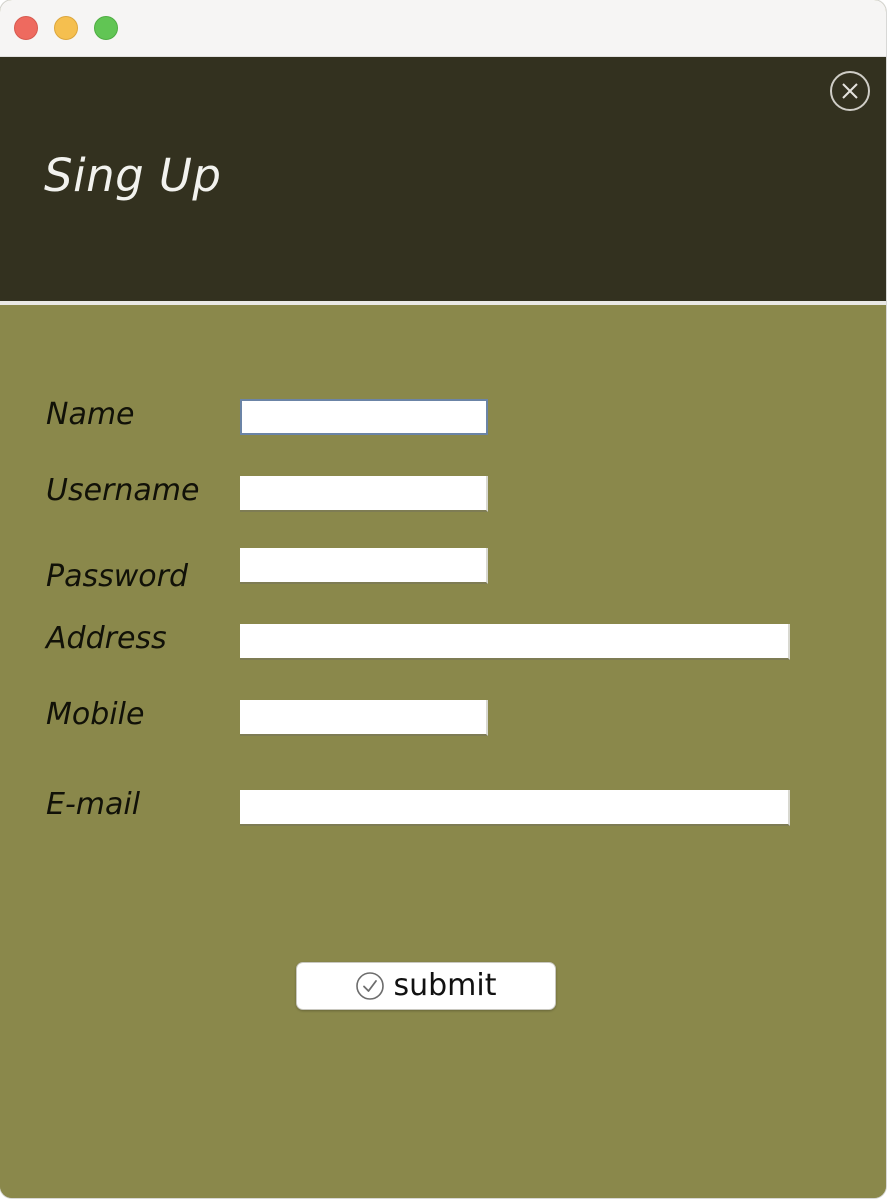 The width and height of the screenshot is (894, 1200). What do you see at coordinates (515, 642) in the screenshot?
I see `address-field` at bounding box center [515, 642].